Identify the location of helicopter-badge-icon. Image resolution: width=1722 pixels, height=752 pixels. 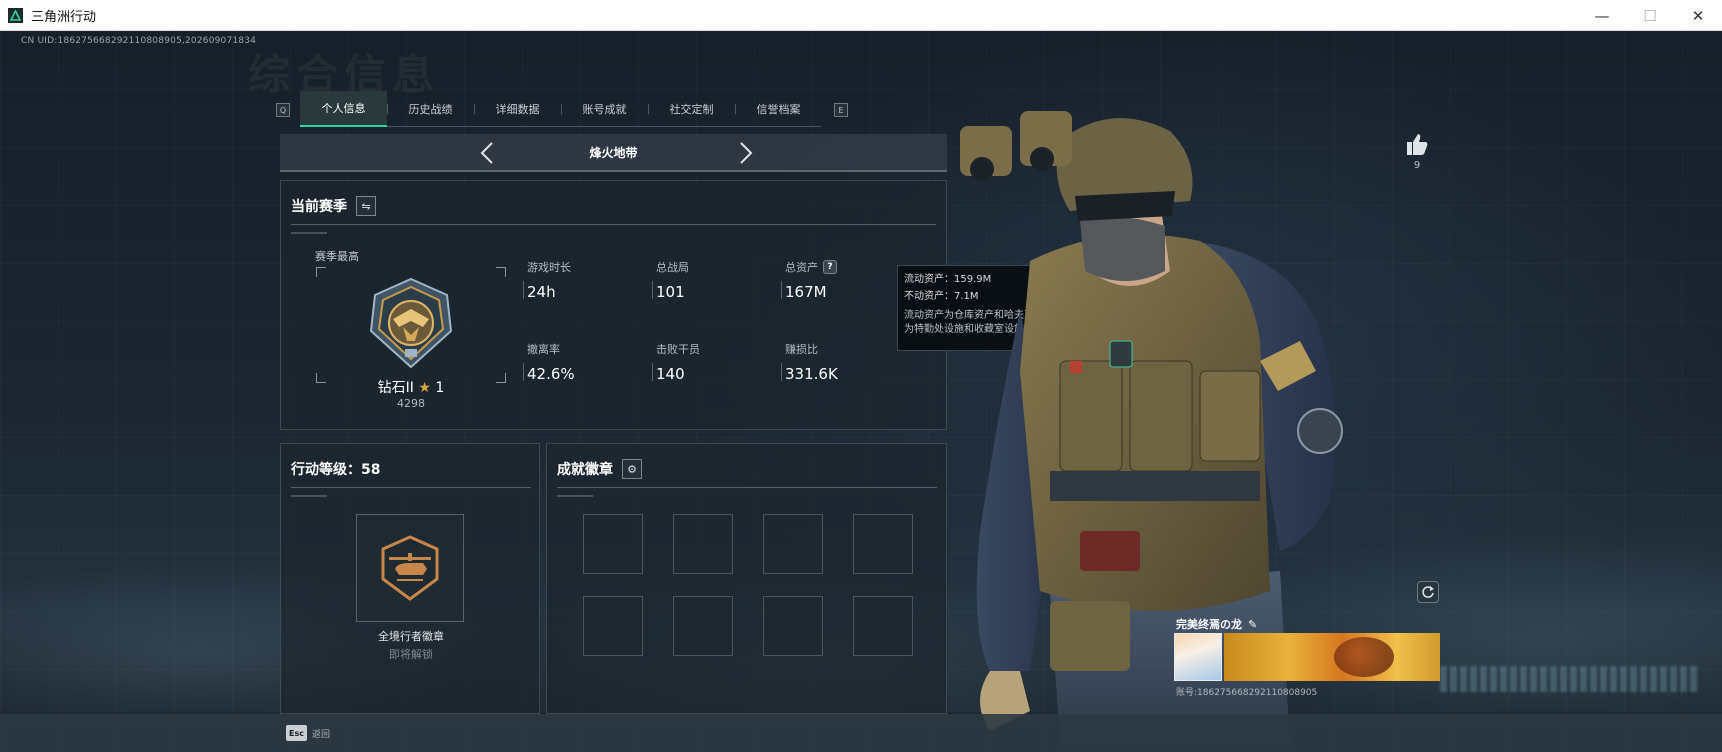
(410, 568).